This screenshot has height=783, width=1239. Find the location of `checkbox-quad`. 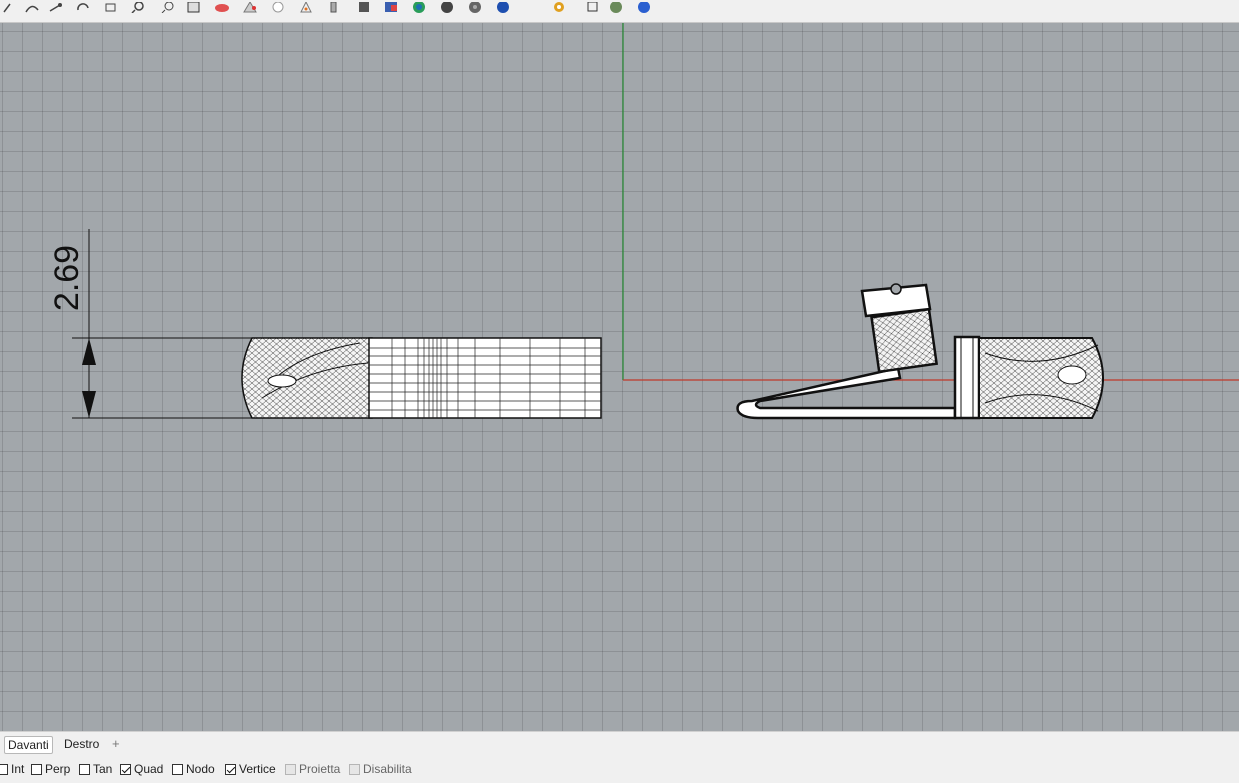

checkbox-quad is located at coordinates (125, 769).